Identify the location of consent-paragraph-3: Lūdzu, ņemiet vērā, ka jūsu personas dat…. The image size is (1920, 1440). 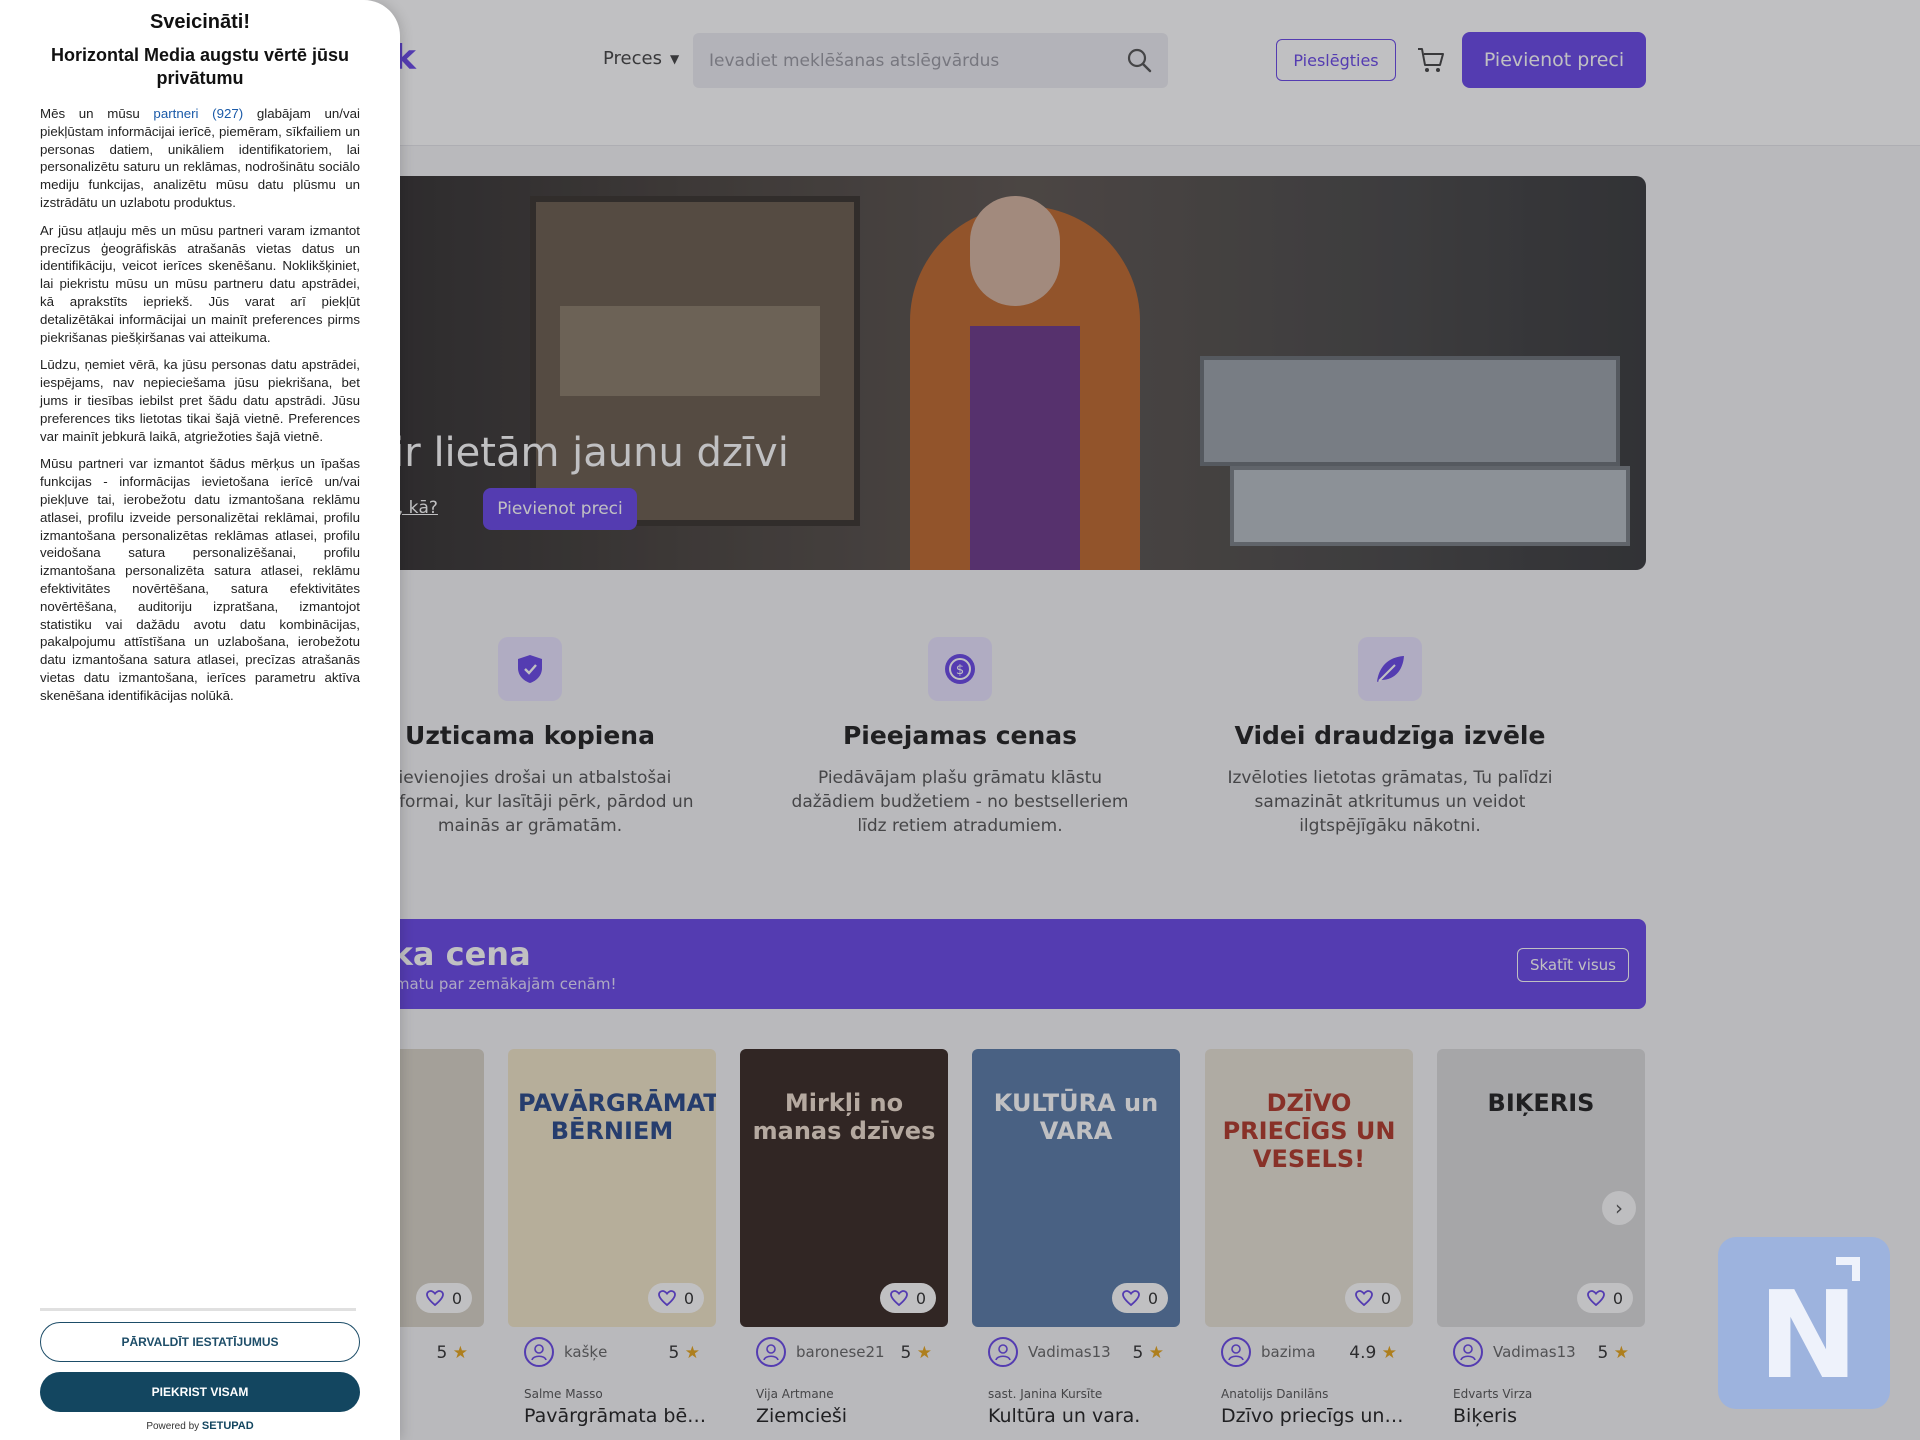
(200, 400).